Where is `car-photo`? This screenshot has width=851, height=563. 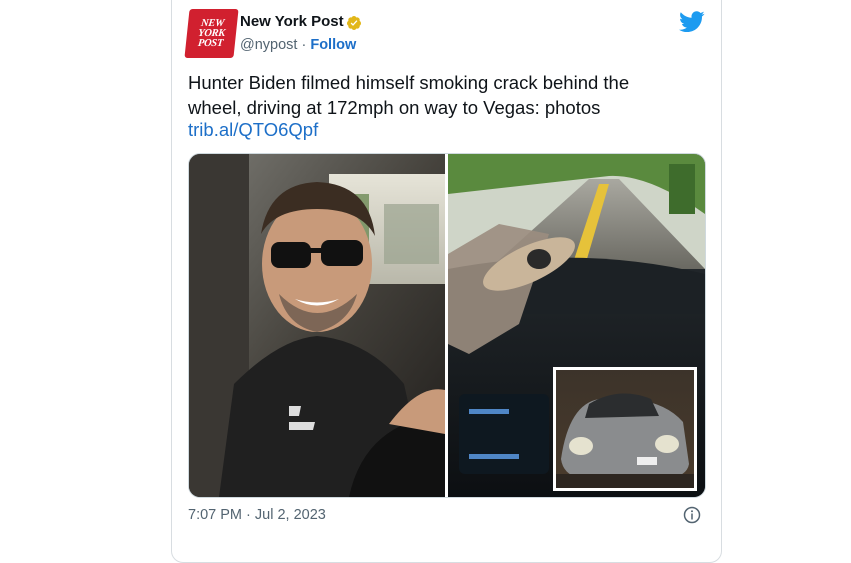 car-photo is located at coordinates (625, 429).